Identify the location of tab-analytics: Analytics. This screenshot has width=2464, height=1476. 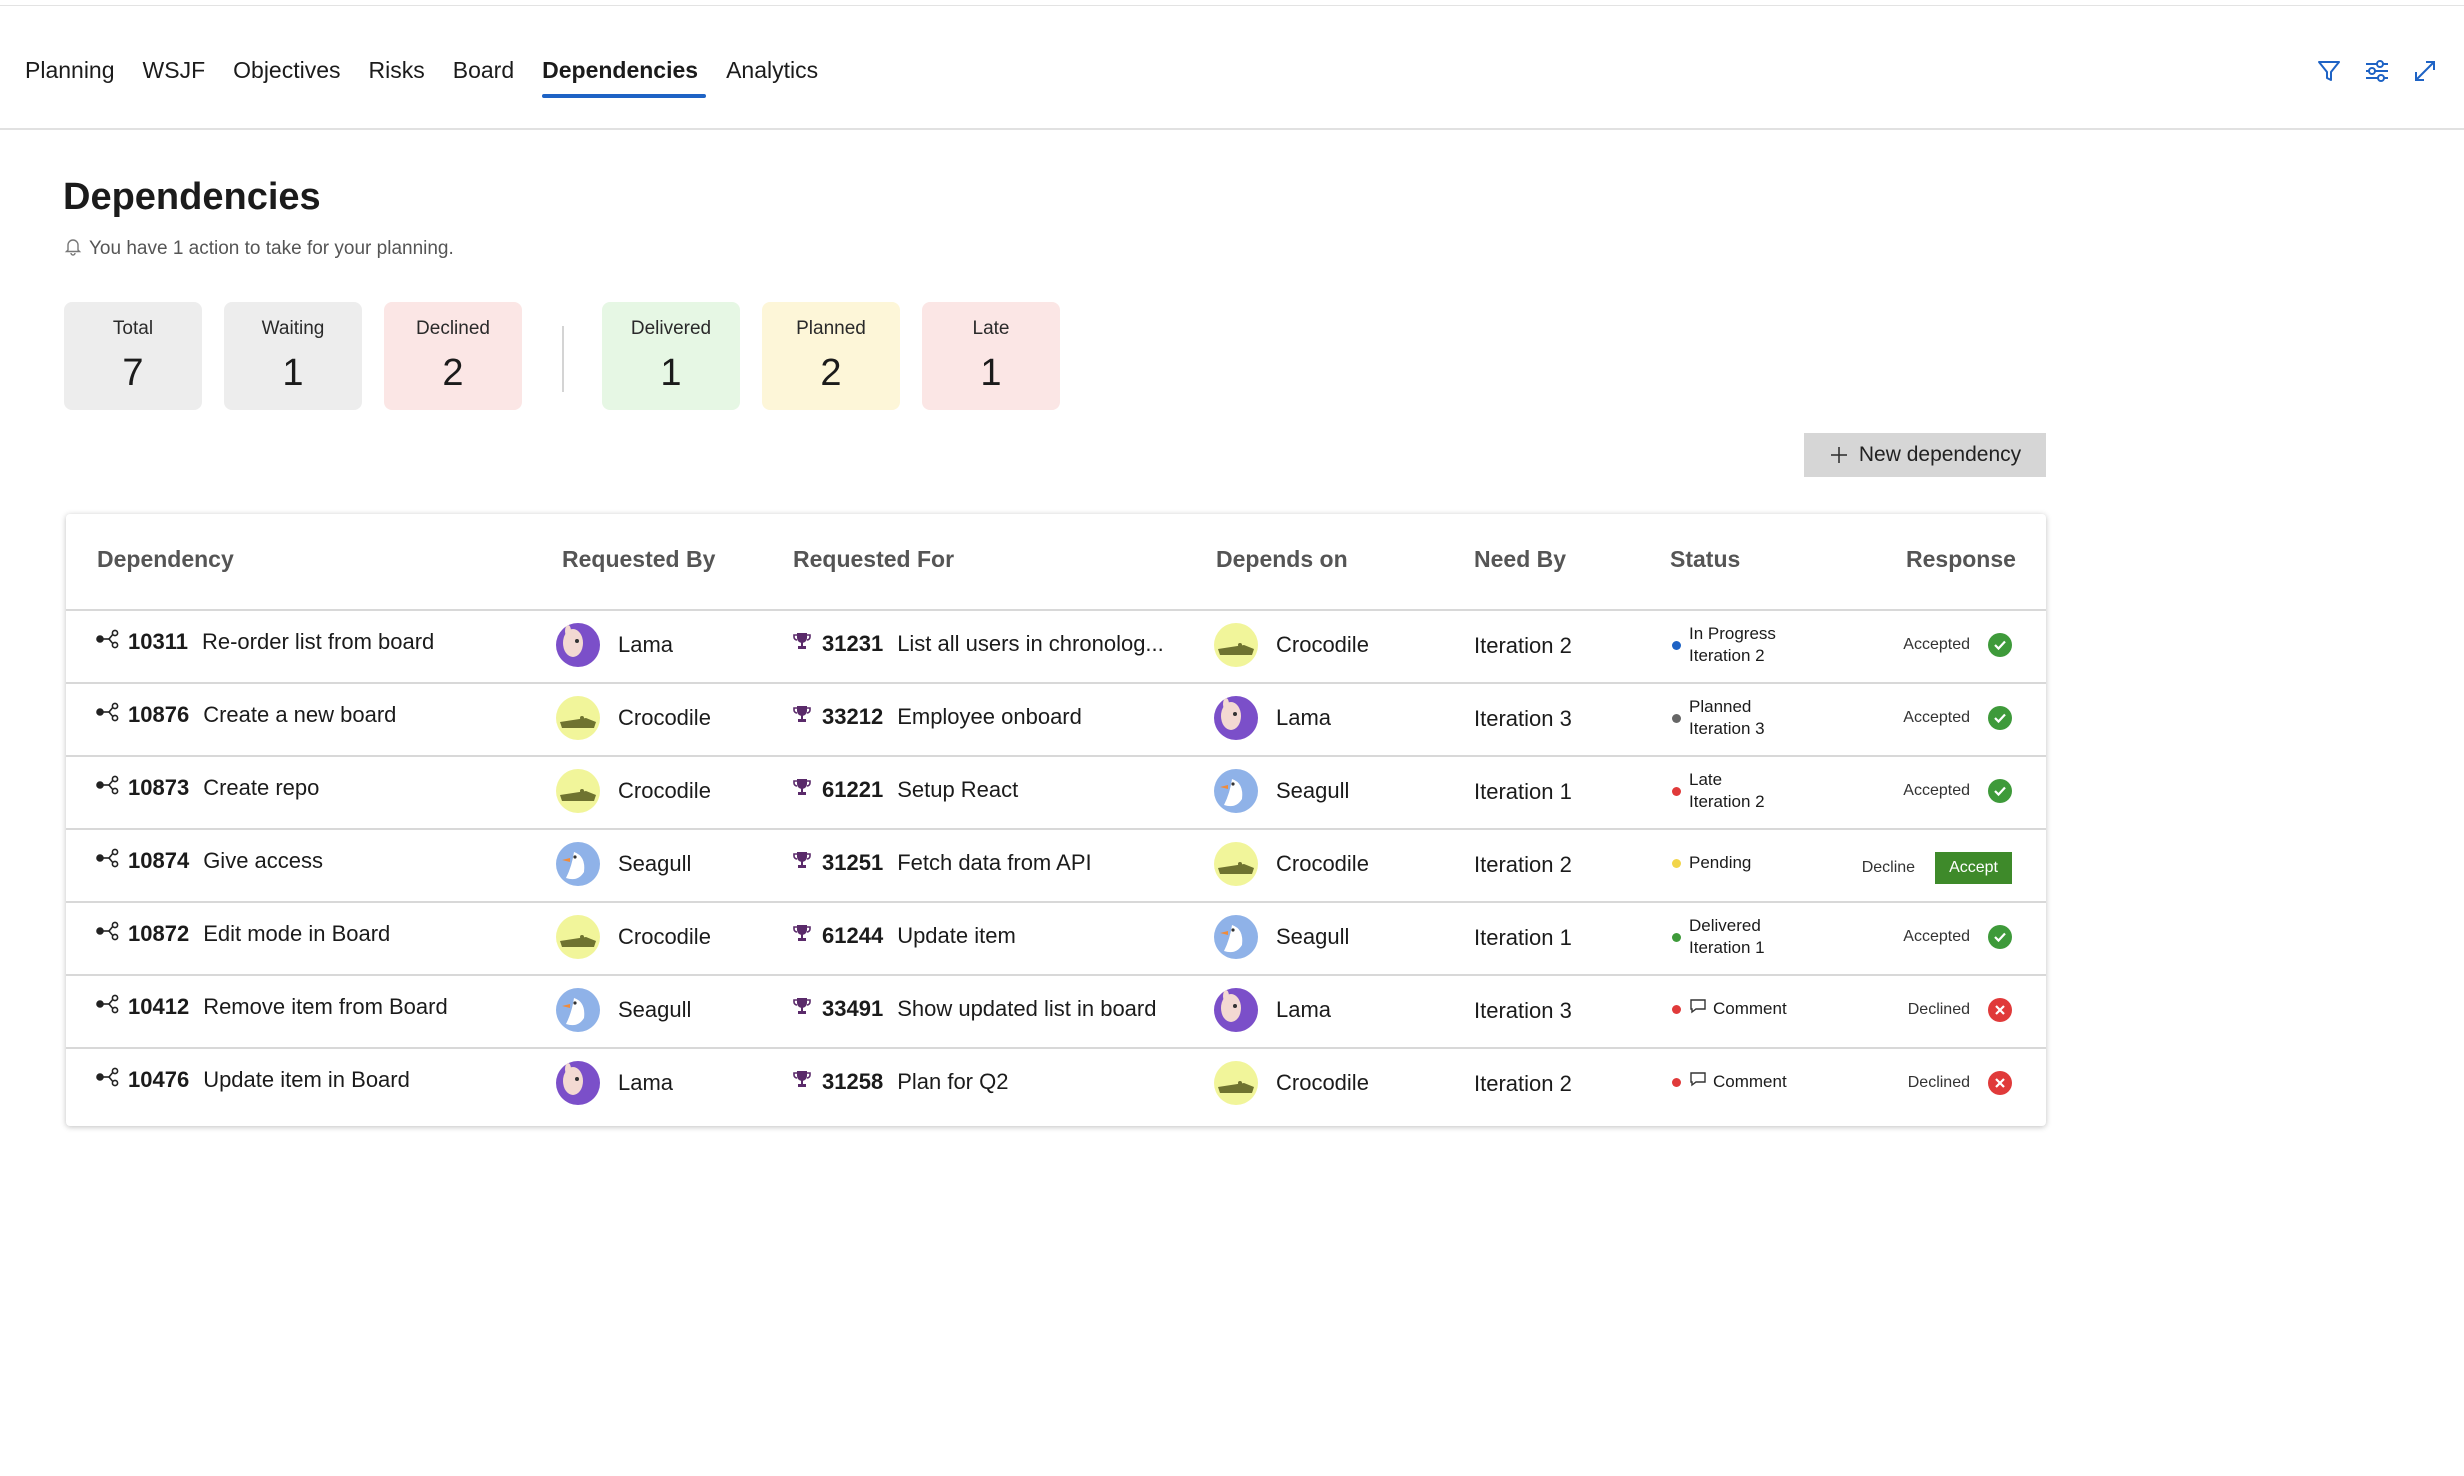
(772, 76).